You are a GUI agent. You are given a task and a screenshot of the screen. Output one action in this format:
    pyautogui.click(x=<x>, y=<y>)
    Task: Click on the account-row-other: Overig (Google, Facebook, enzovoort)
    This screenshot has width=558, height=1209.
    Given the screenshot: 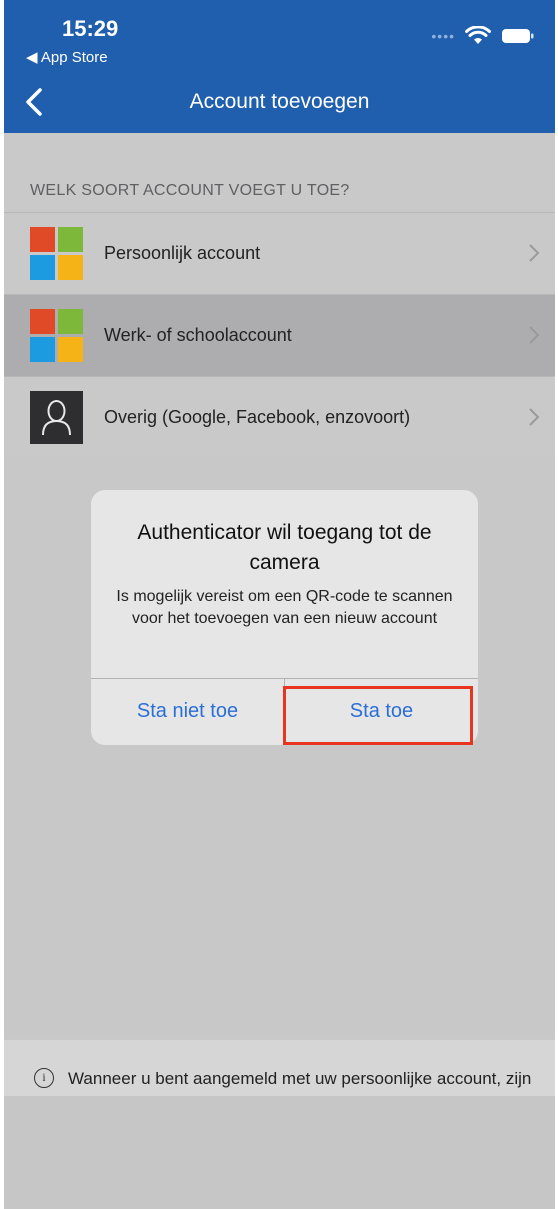 What is the action you would take?
    pyautogui.click(x=279, y=417)
    